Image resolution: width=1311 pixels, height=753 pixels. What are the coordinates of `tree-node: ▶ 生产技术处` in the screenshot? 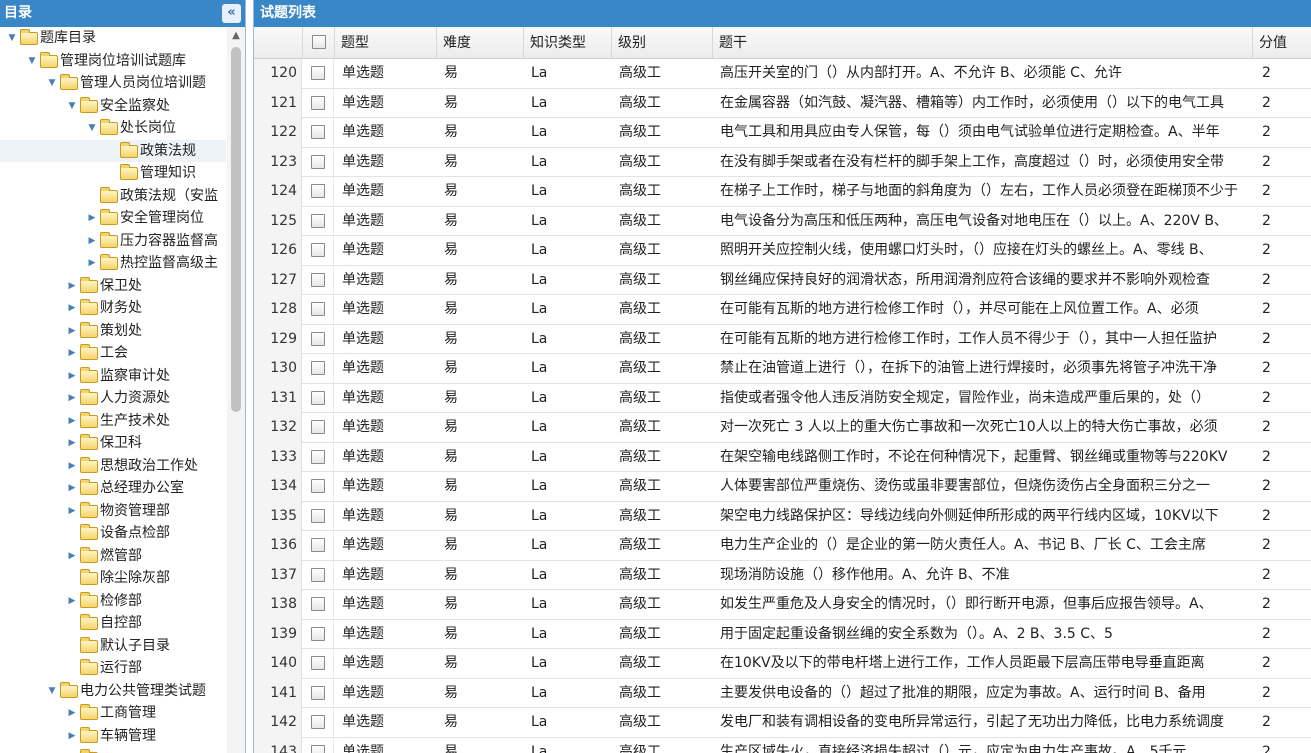 It's located at (113, 421).